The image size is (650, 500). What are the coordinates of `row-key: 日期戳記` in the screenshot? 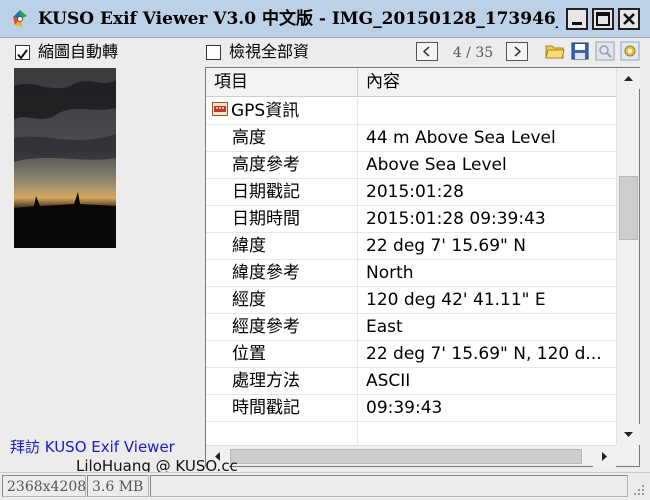 It's located at (282, 192).